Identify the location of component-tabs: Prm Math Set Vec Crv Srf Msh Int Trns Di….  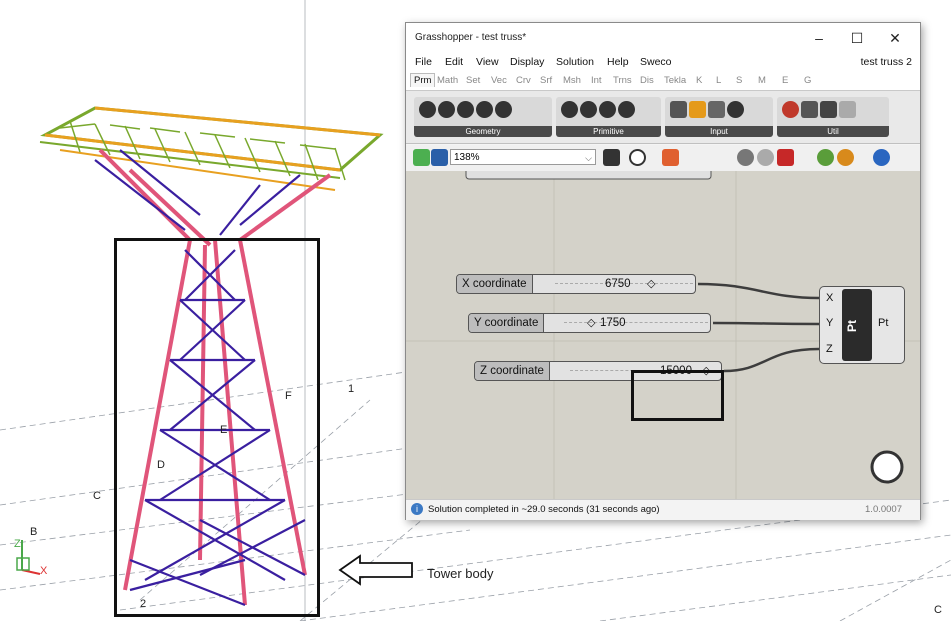
(663, 82).